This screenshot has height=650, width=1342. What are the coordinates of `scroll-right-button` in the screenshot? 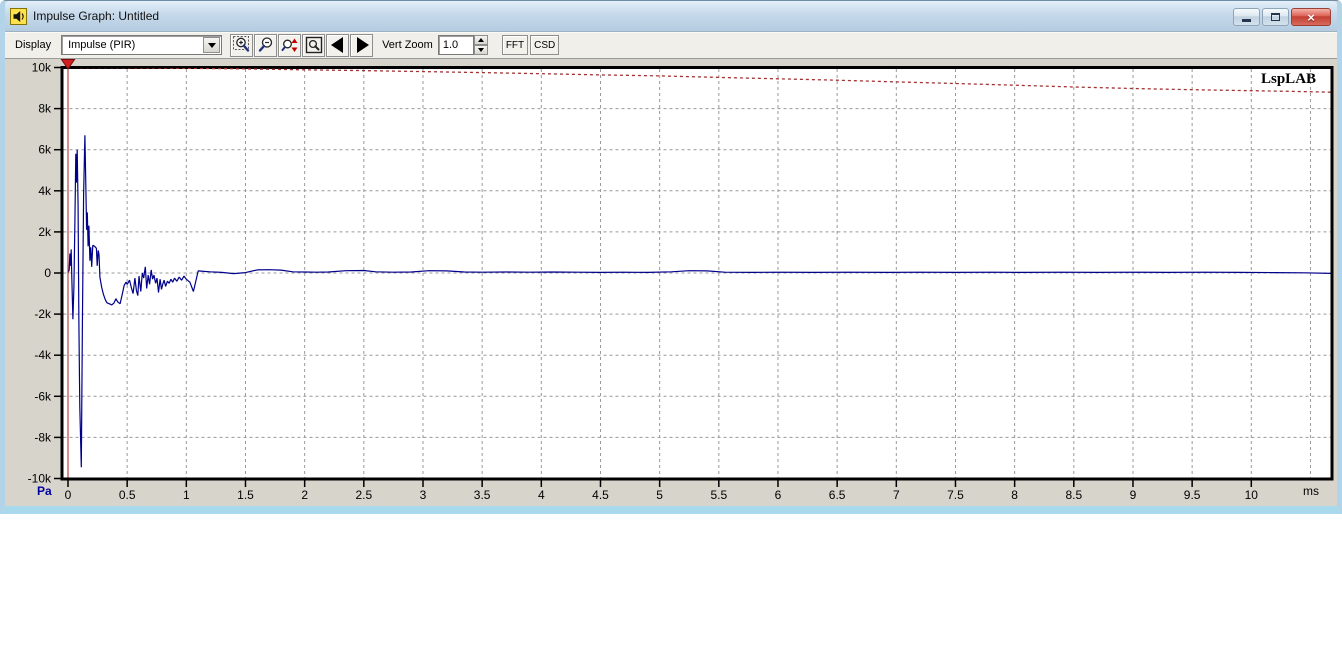 It's located at (362, 45).